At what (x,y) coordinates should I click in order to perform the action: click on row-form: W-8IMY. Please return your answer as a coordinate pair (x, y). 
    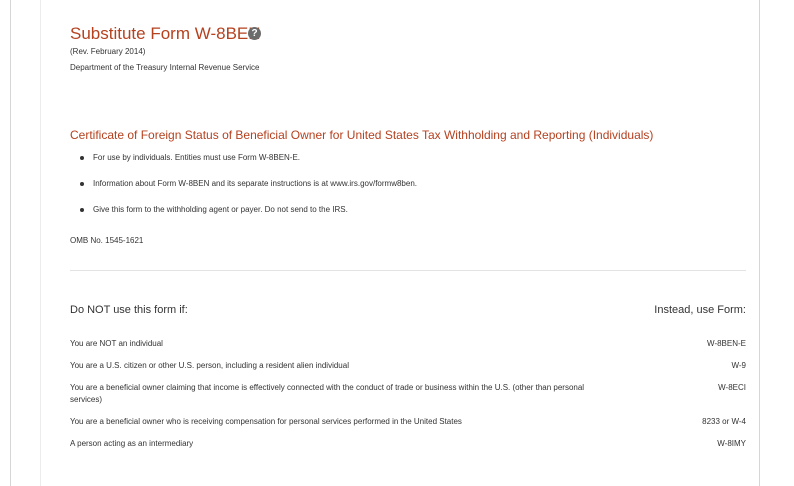
    Looking at the image, I should click on (731, 443).